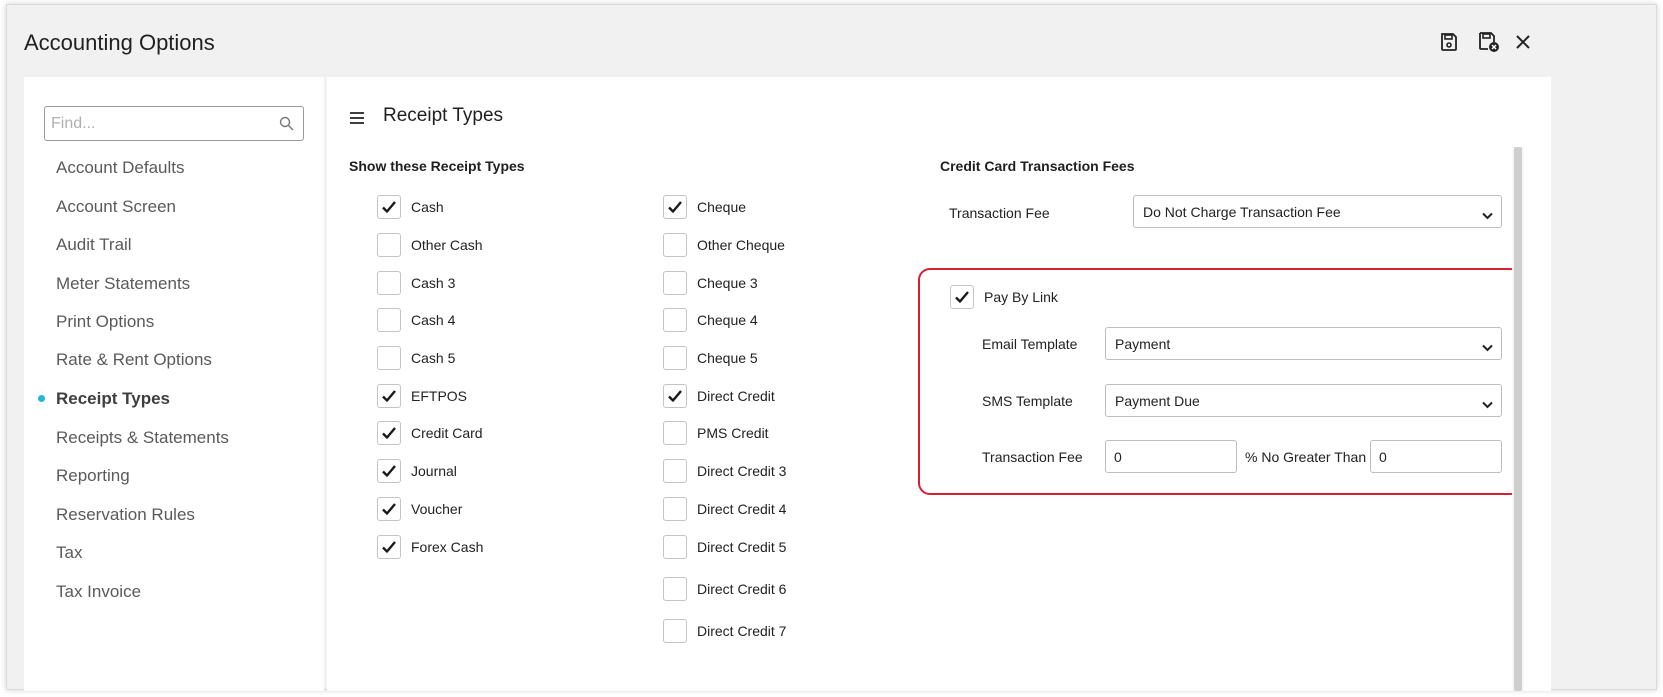  I want to click on receipt-type-cheque-4: Cheque 4, so click(710, 320).